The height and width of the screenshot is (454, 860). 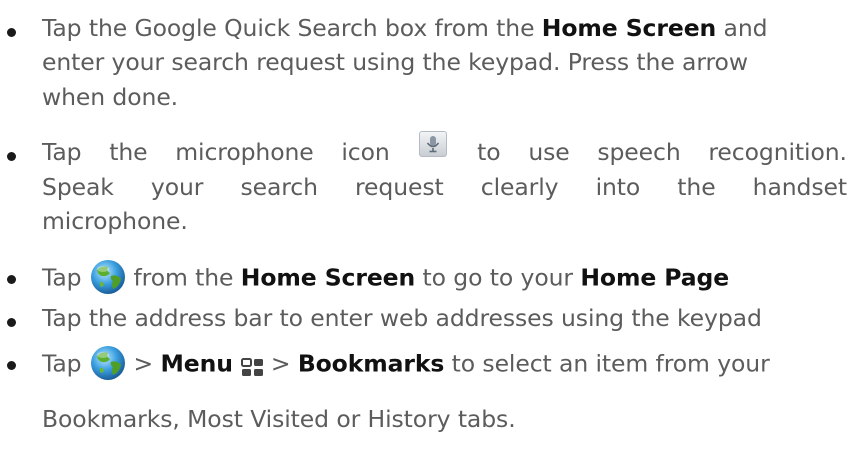 I want to click on line: when done., so click(x=110, y=97).